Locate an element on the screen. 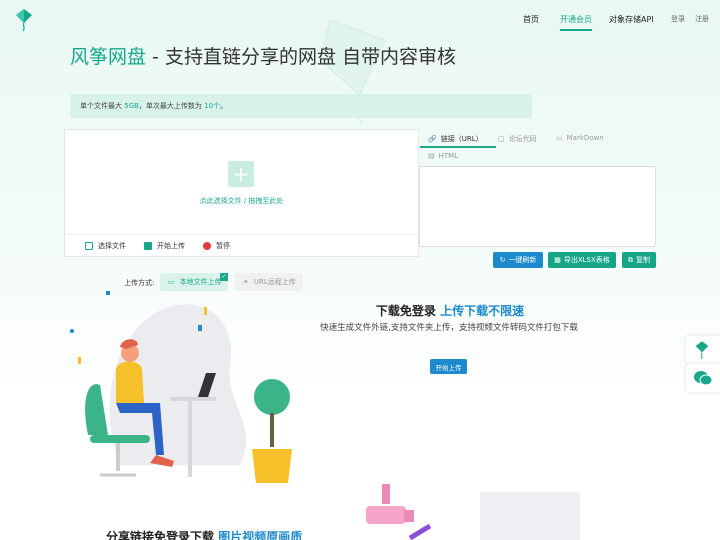  markdown-icon: ▭ is located at coordinates (559, 138).